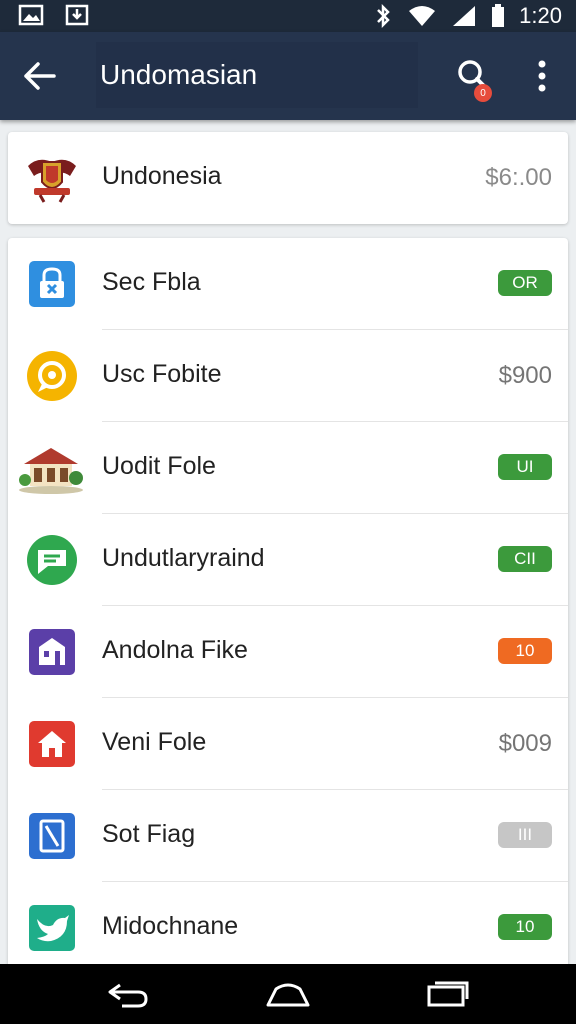  Describe the element at coordinates (464, 16) in the screenshot. I see `signal-icon` at that location.